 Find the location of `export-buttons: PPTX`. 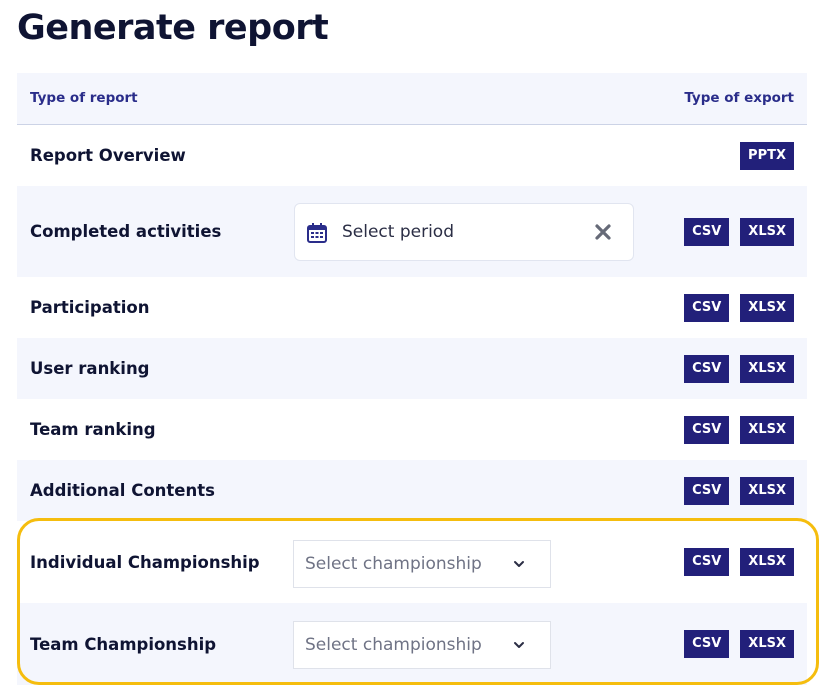

export-buttons: PPTX is located at coordinates (767, 155).